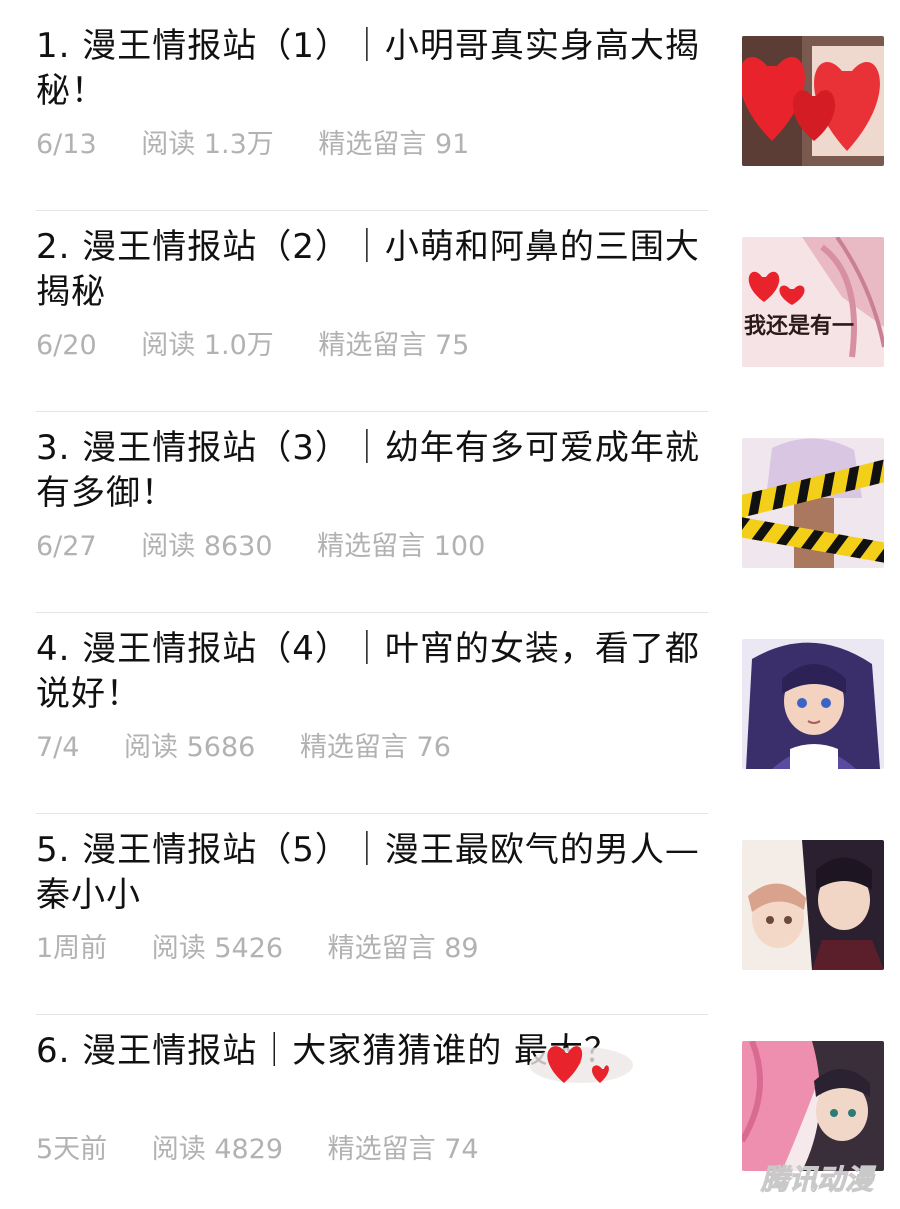  I want to click on watermark-logo: 腾讯动漫, so click(816, 1180).